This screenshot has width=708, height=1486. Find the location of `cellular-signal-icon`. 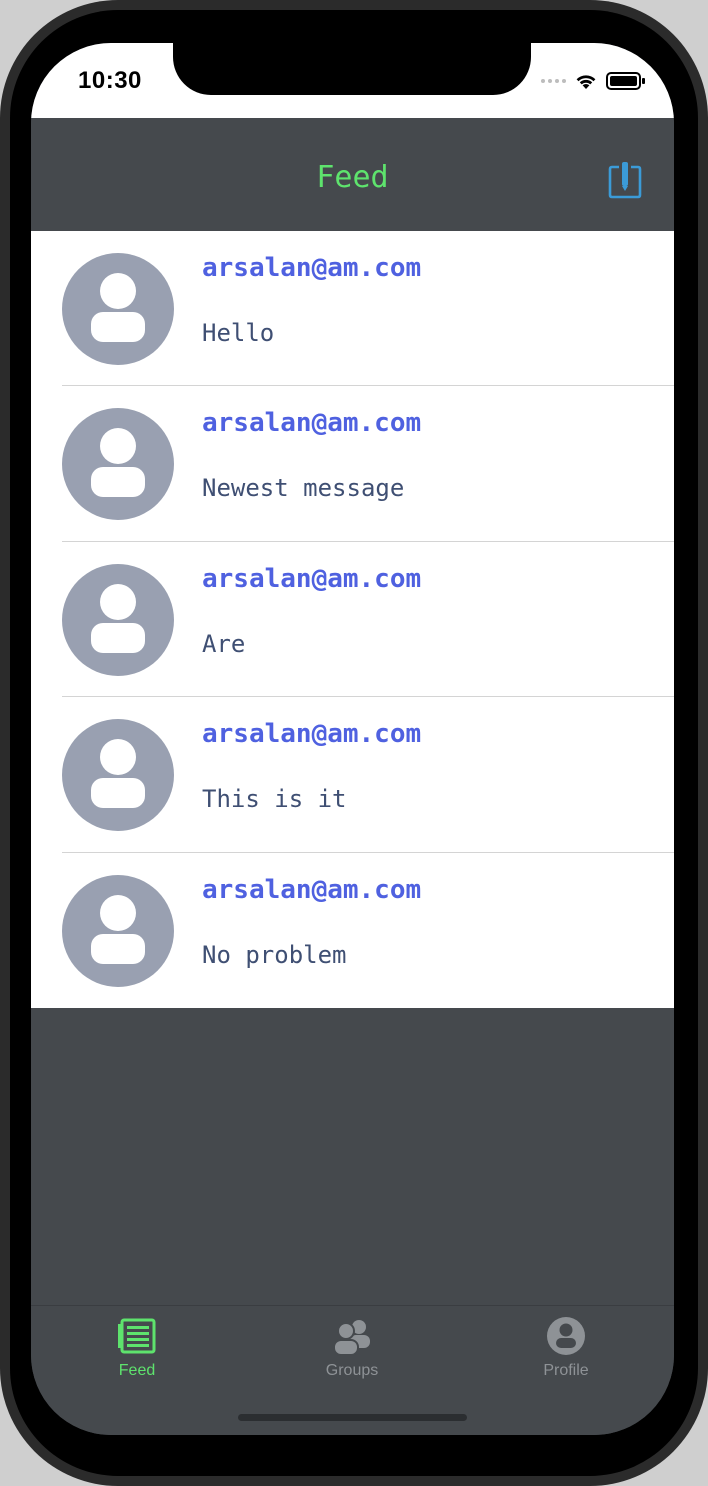

cellular-signal-icon is located at coordinates (553, 81).